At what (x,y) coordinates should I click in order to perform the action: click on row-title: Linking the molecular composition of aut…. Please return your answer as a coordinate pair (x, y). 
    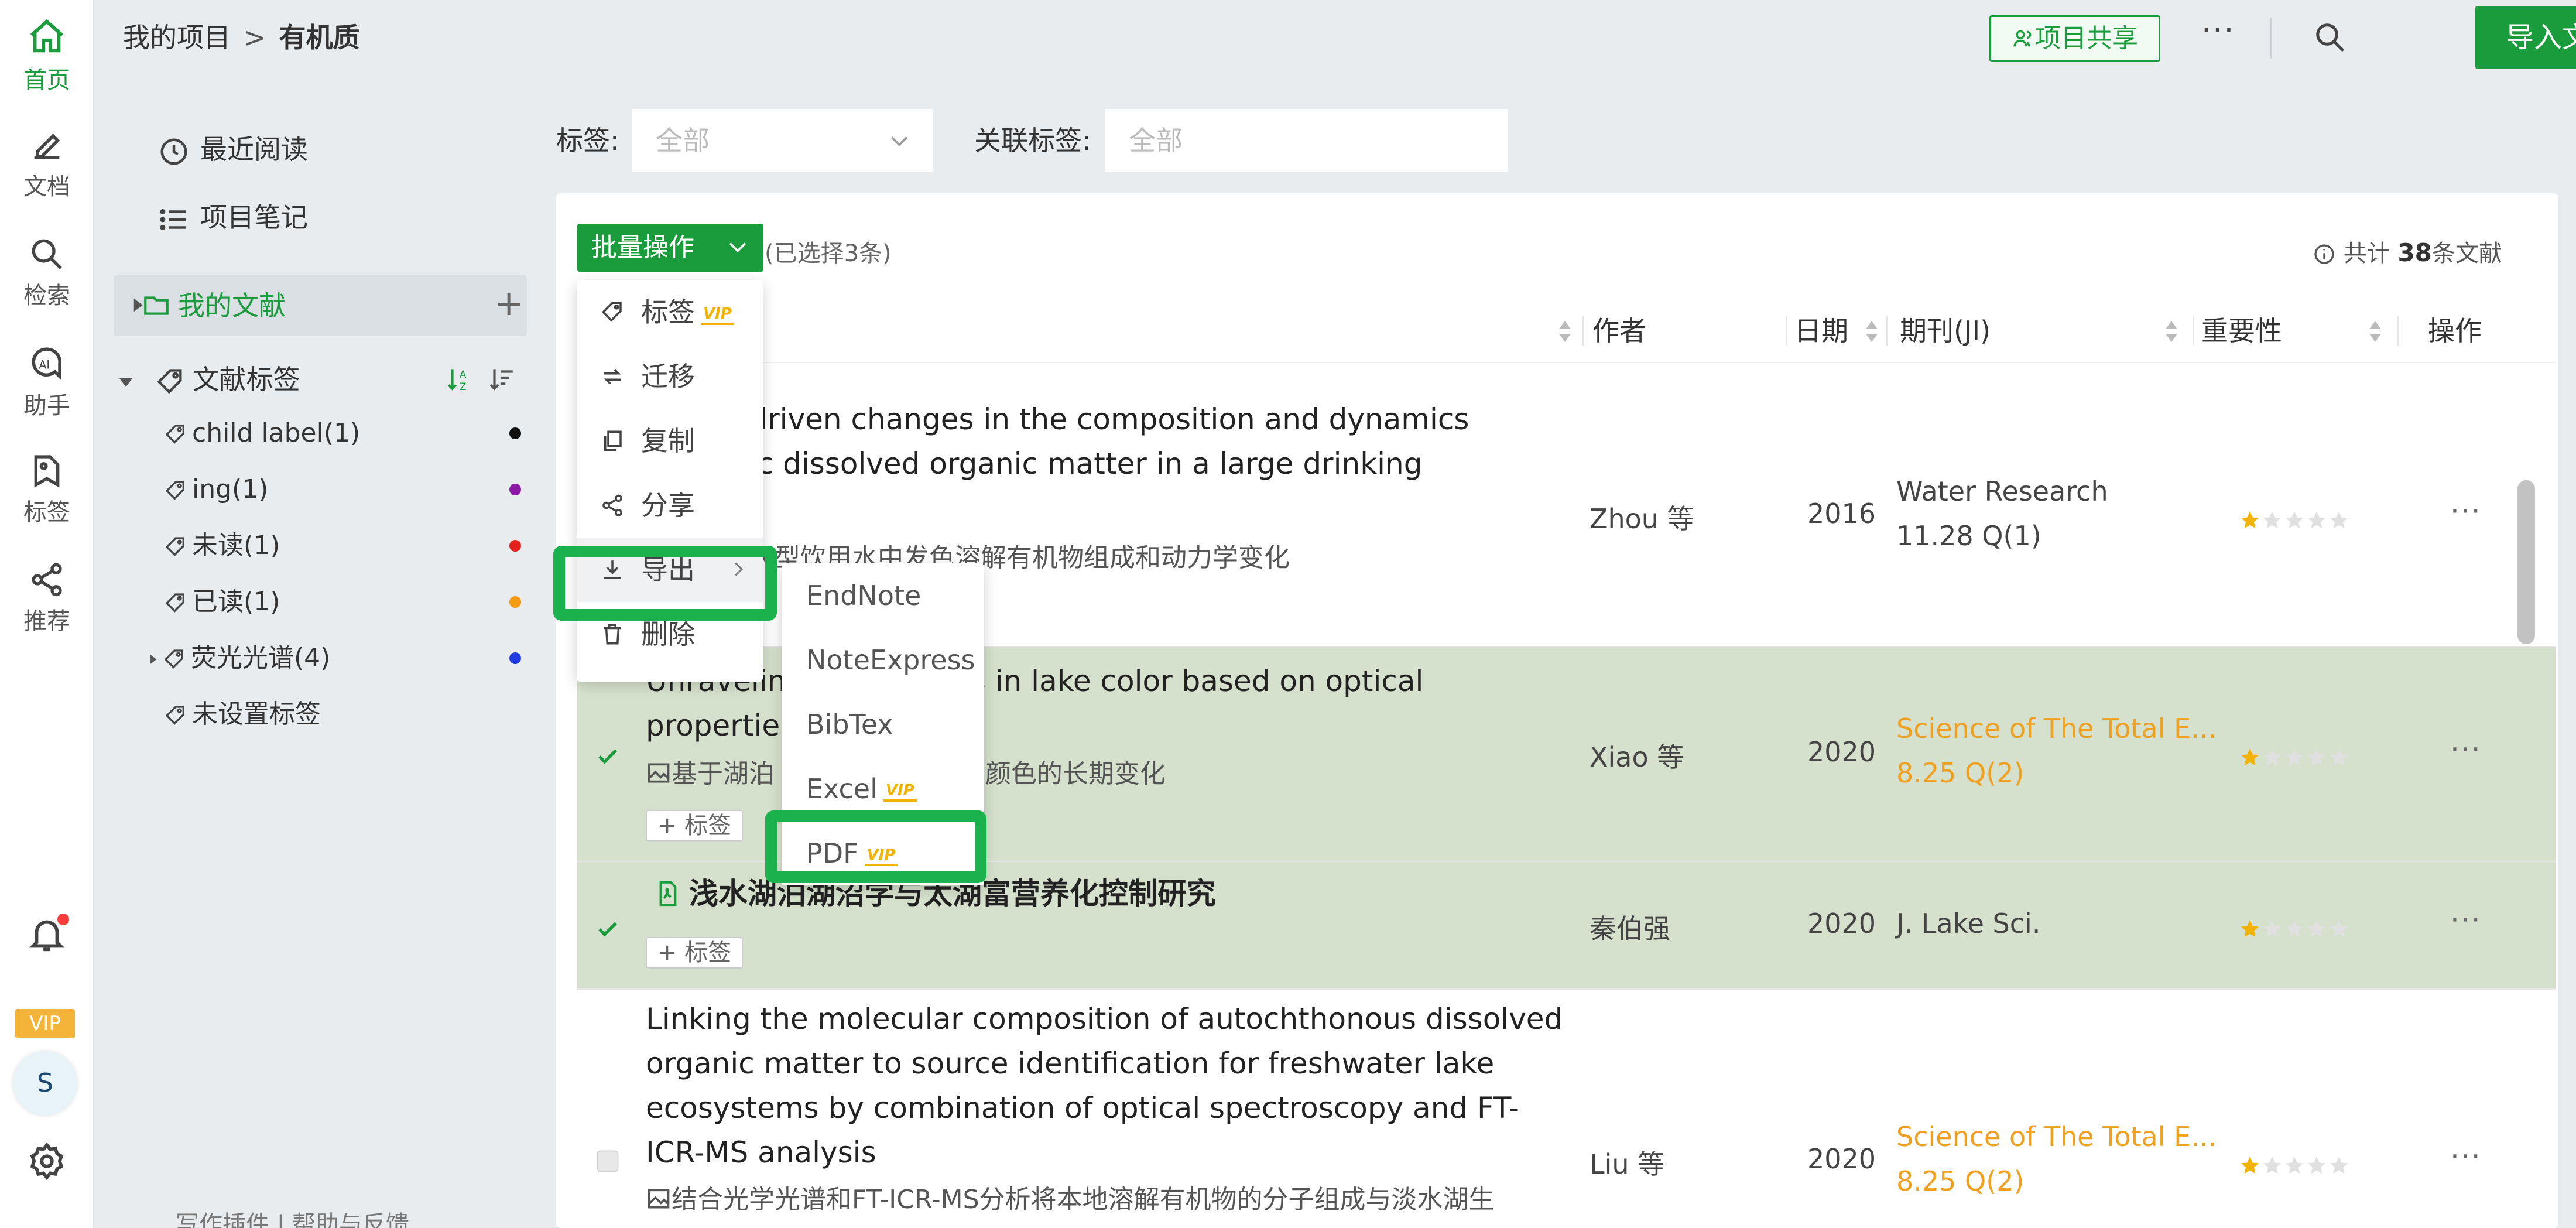
    Looking at the image, I should click on (1114, 1086).